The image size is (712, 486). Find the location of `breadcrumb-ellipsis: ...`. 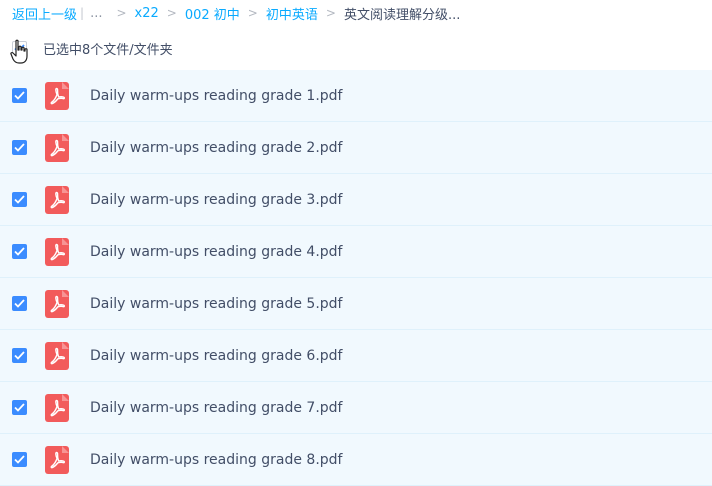

breadcrumb-ellipsis: ... is located at coordinates (96, 13).